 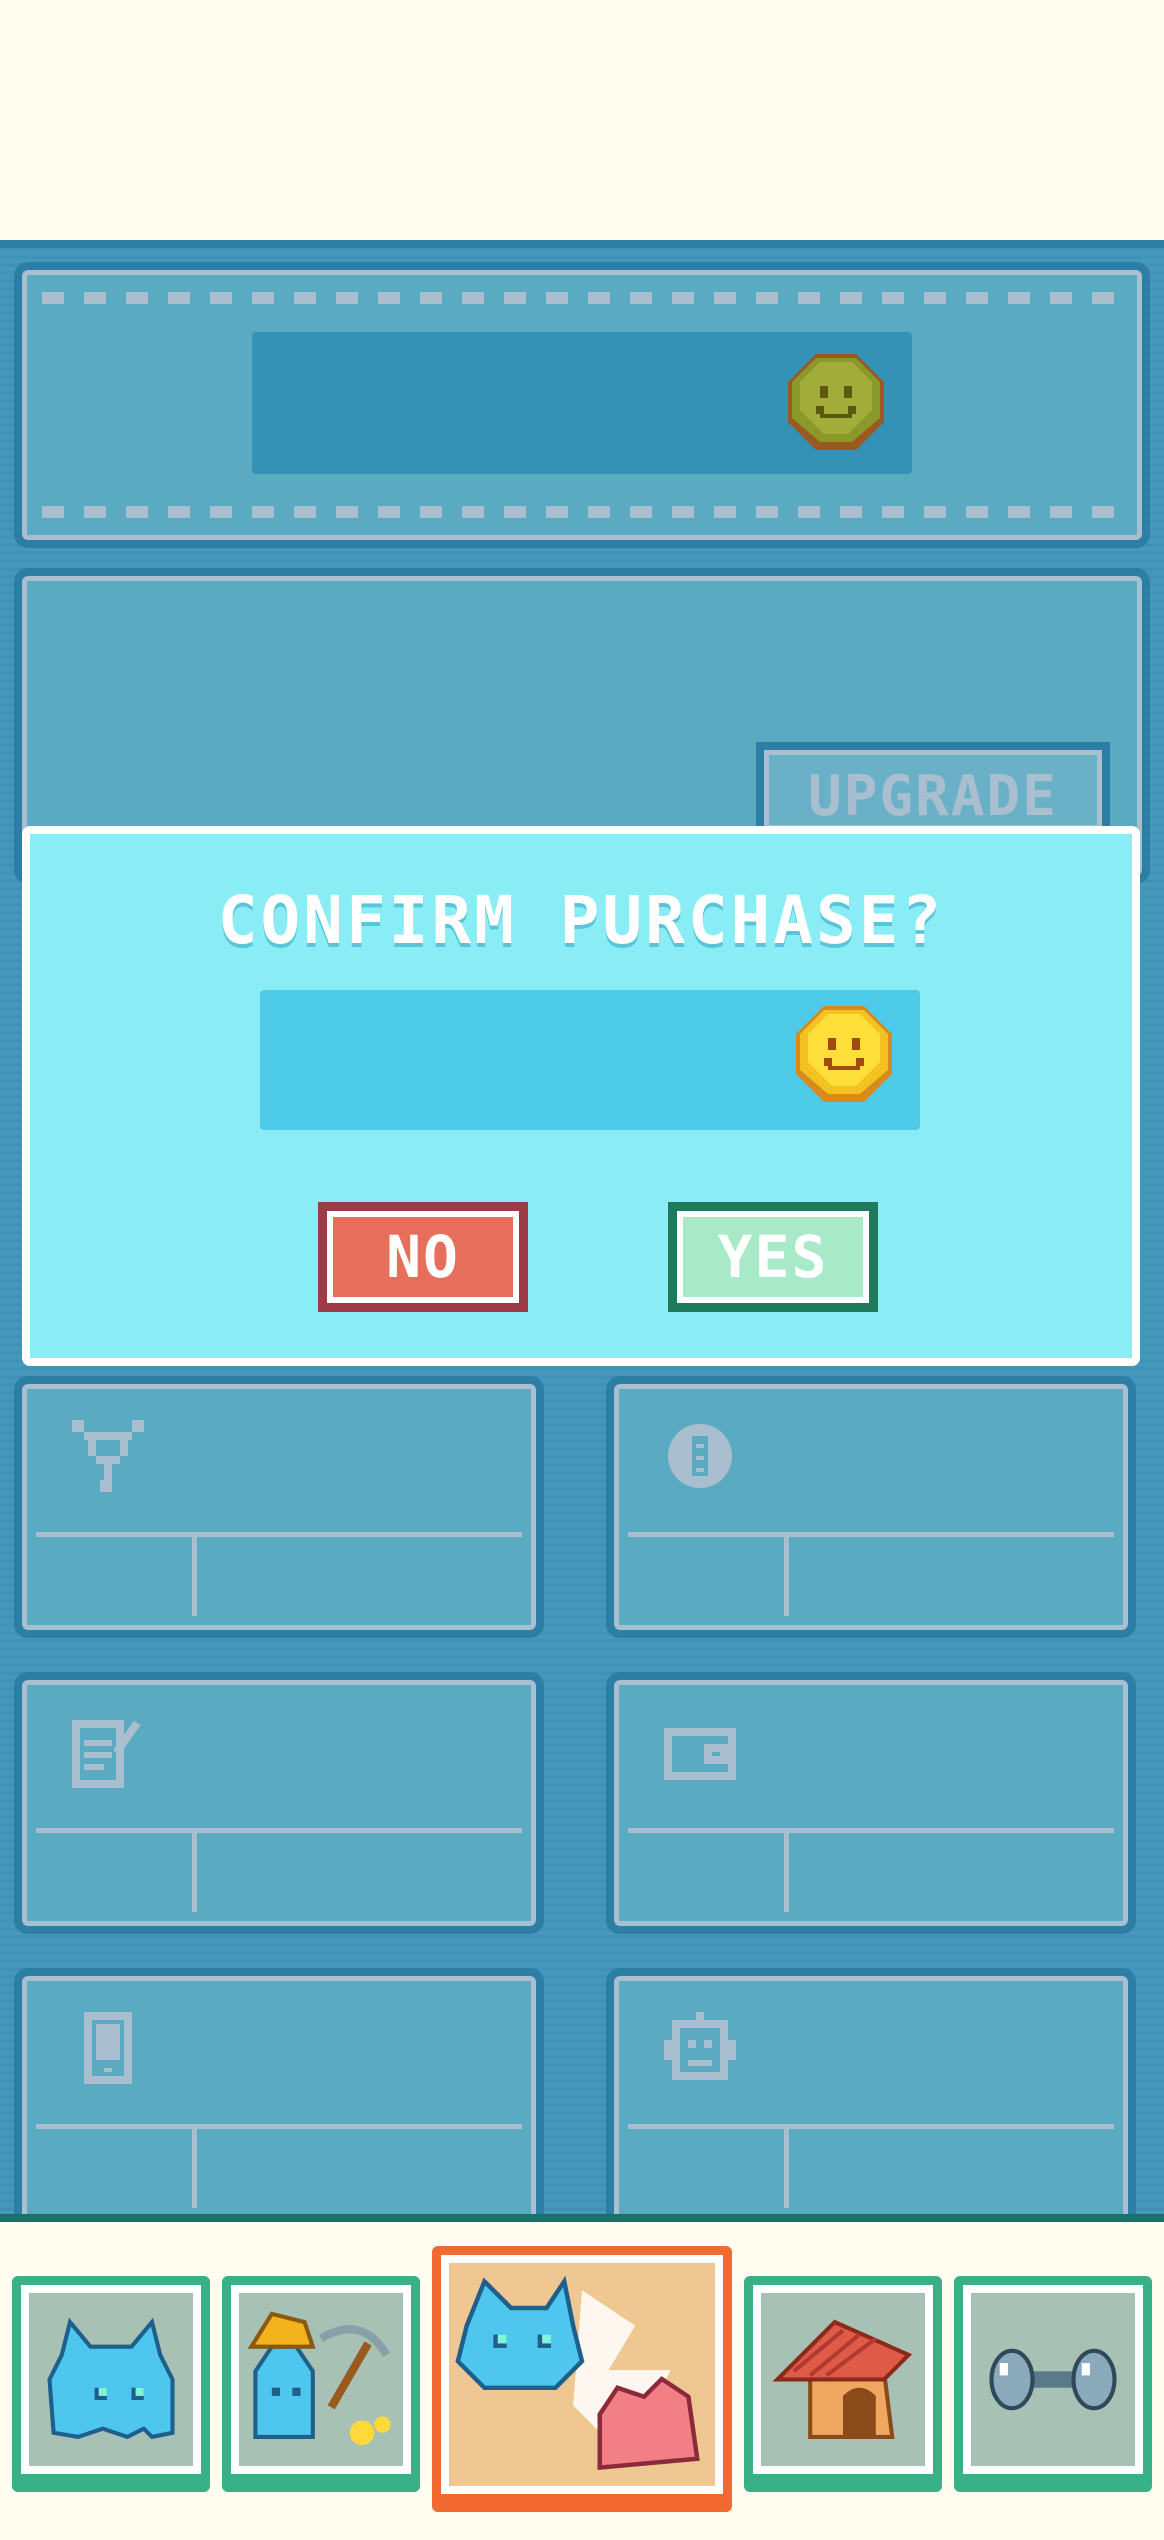 What do you see at coordinates (582, 298) in the screenshot?
I see `decor-stripe-top` at bounding box center [582, 298].